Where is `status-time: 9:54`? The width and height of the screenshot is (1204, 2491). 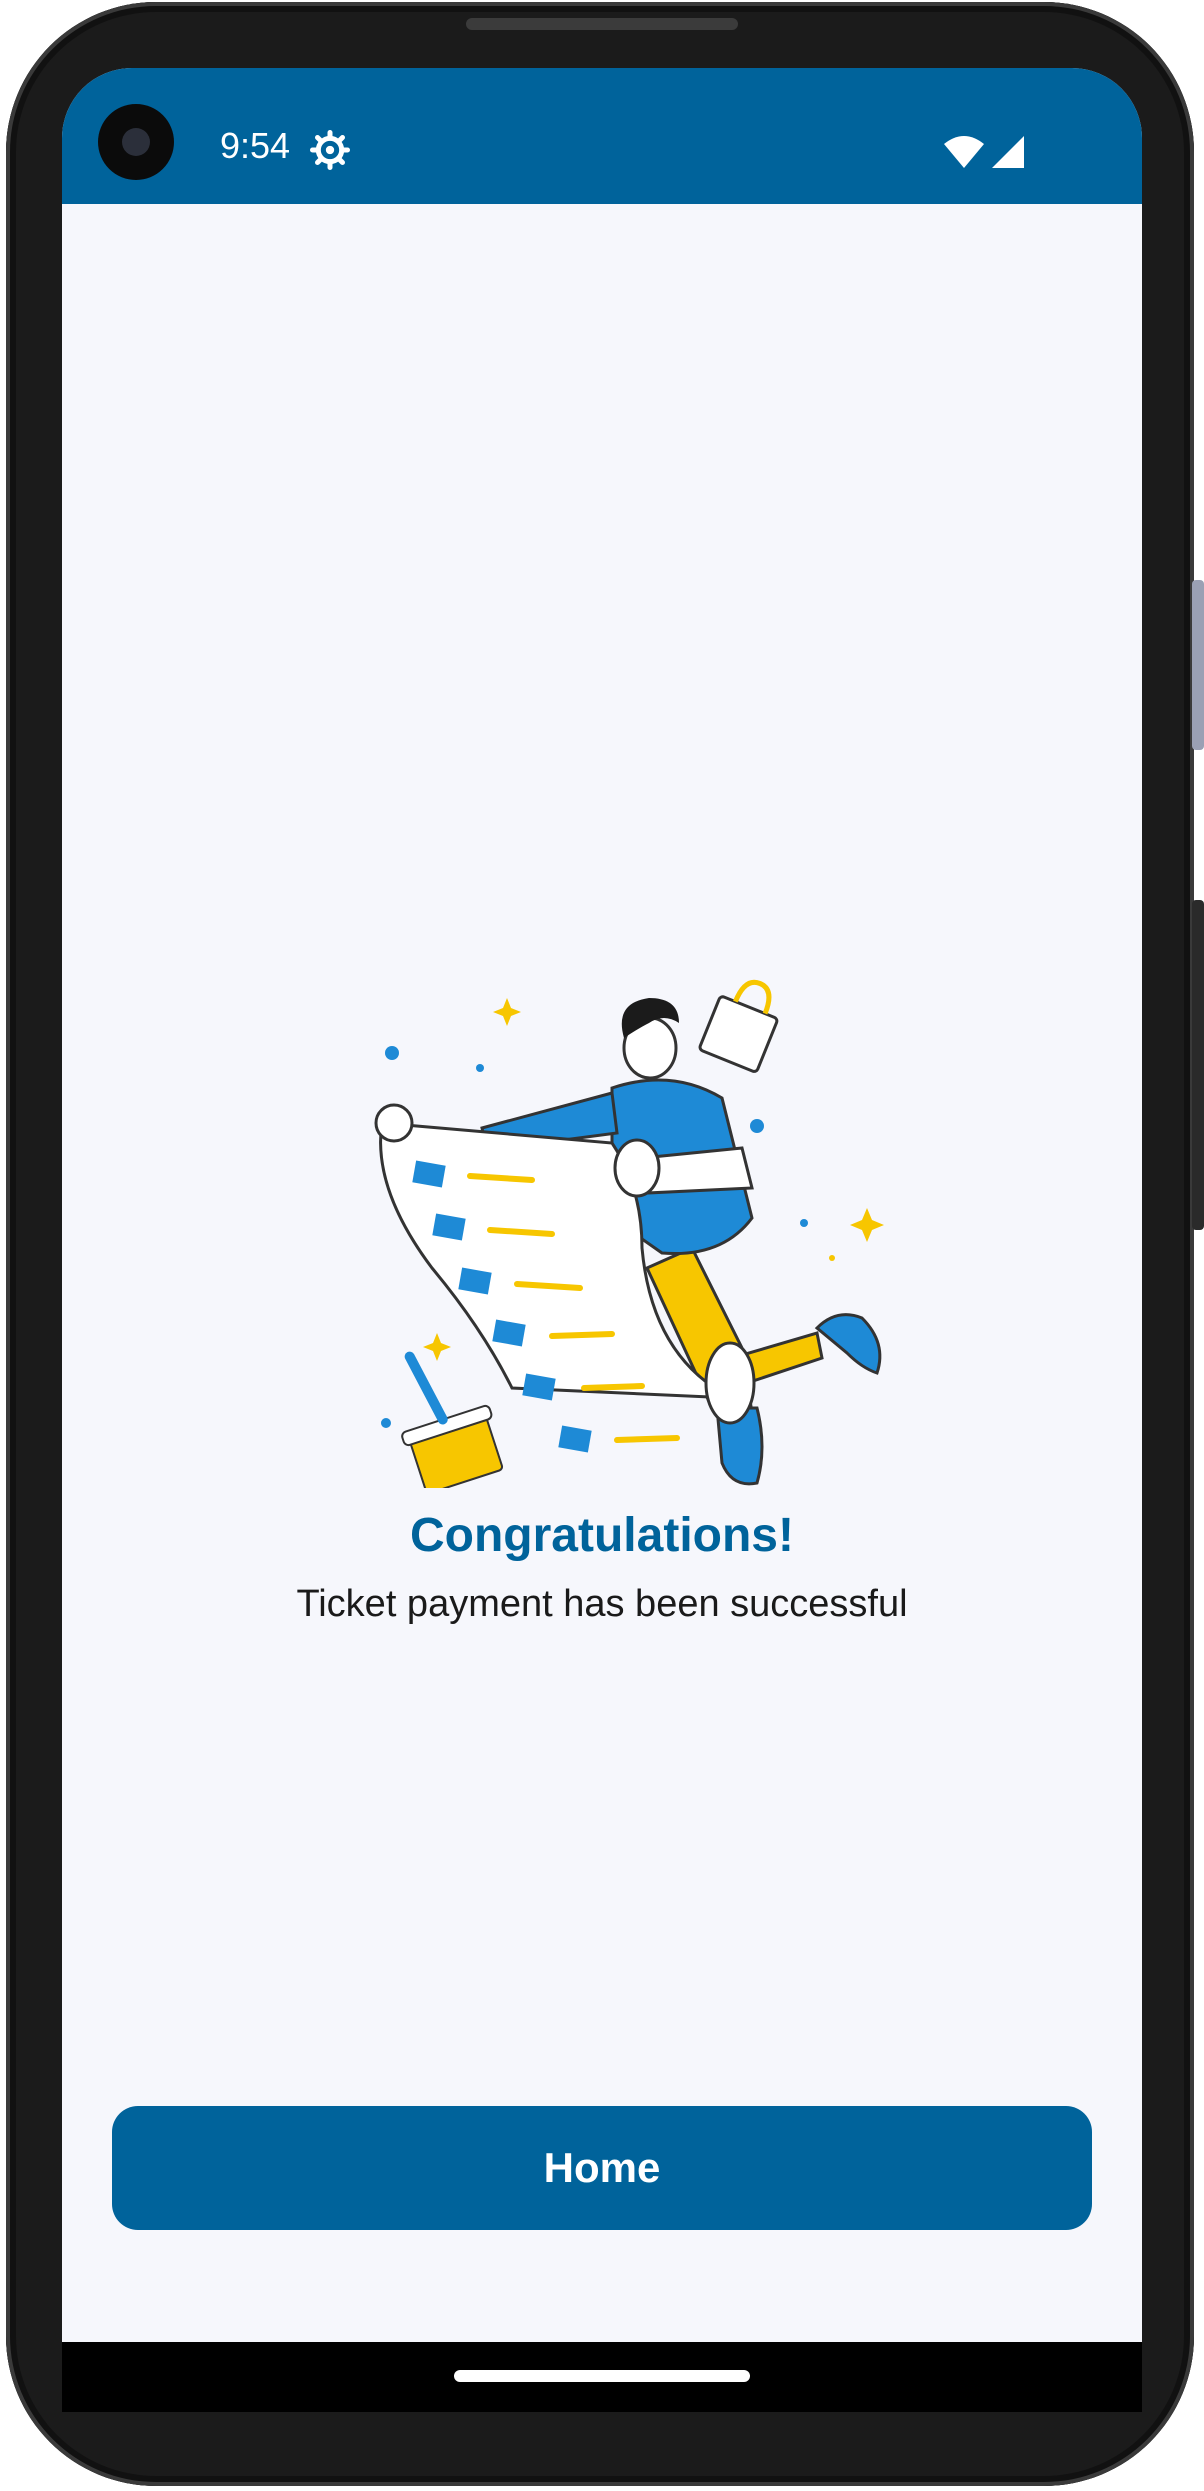
status-time: 9:54 is located at coordinates (255, 145).